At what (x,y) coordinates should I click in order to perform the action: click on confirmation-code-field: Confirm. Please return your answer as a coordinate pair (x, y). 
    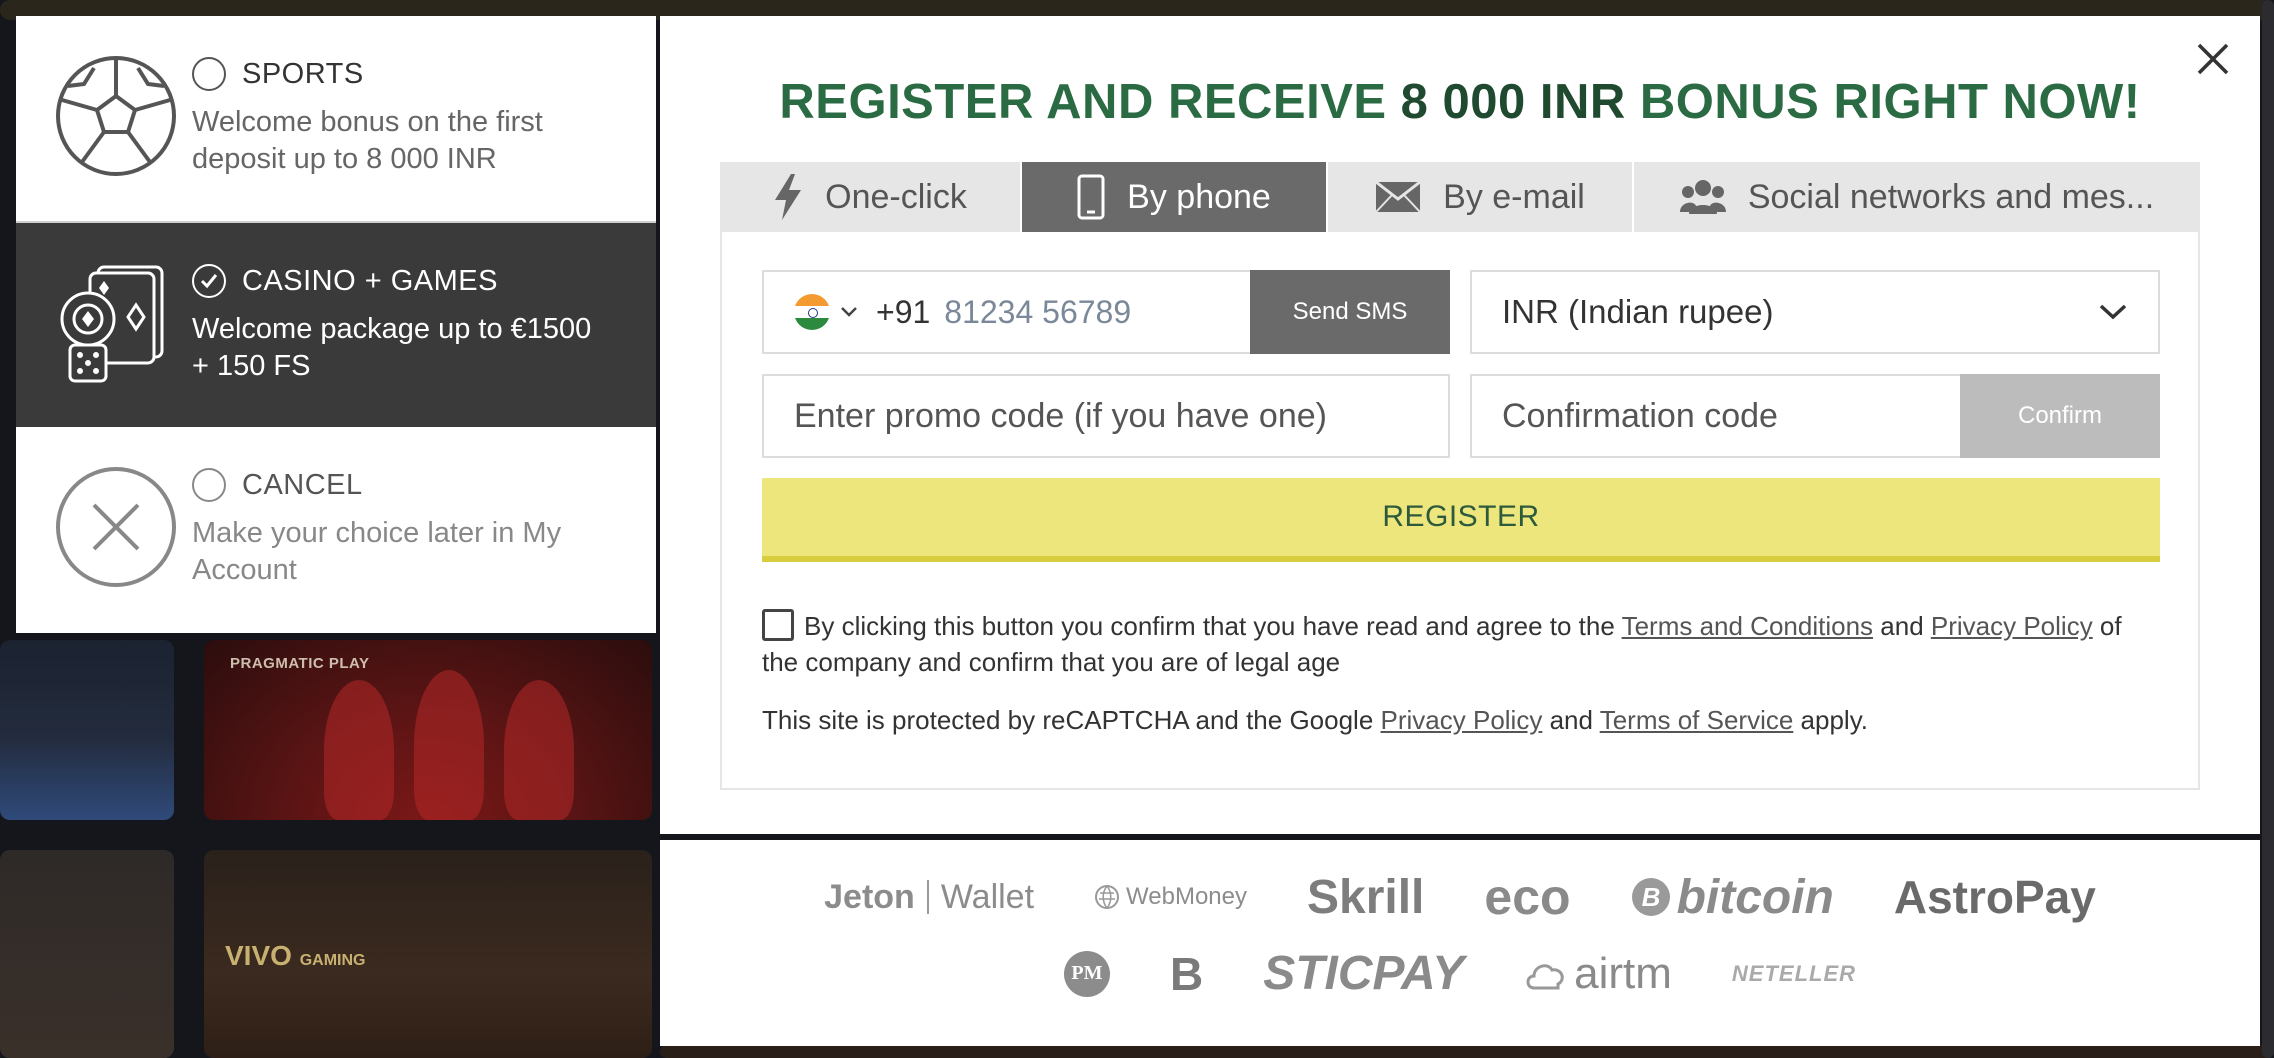
    Looking at the image, I should click on (1815, 416).